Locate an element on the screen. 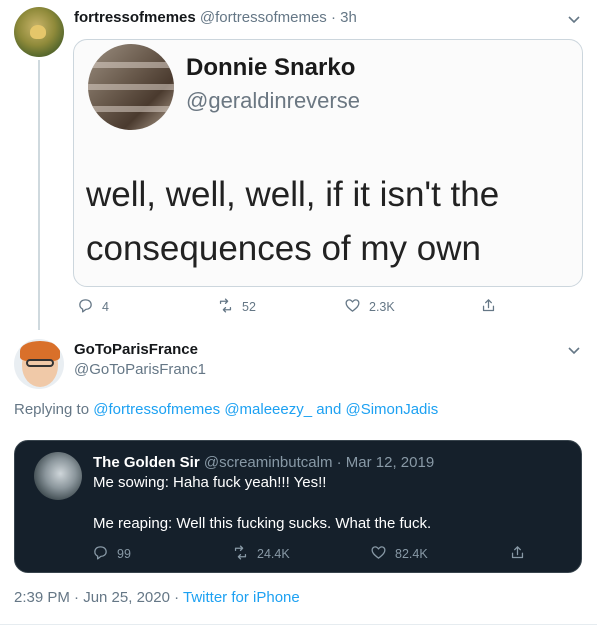 Image resolution: width=597 pixels, height=633 pixels. author-name: GoToParisFrance is located at coordinates (136, 349).